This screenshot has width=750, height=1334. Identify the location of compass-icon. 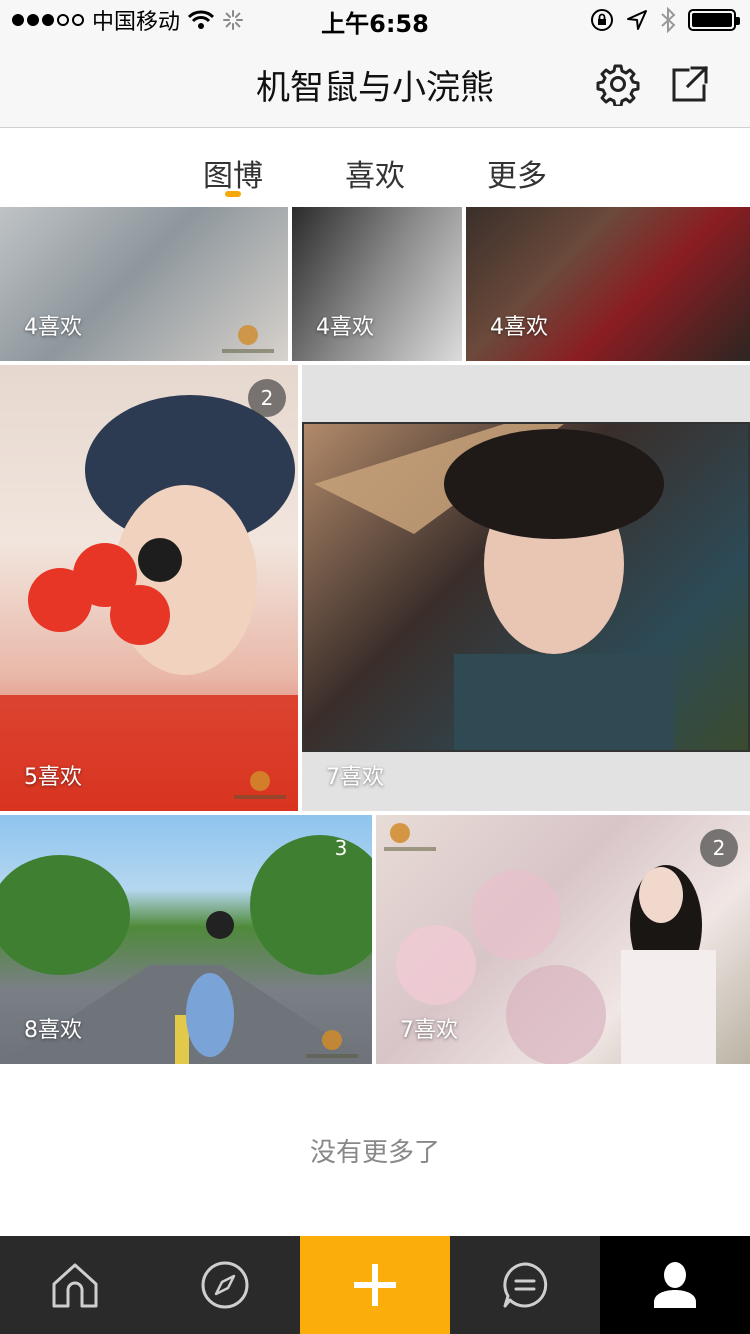
(225, 1285).